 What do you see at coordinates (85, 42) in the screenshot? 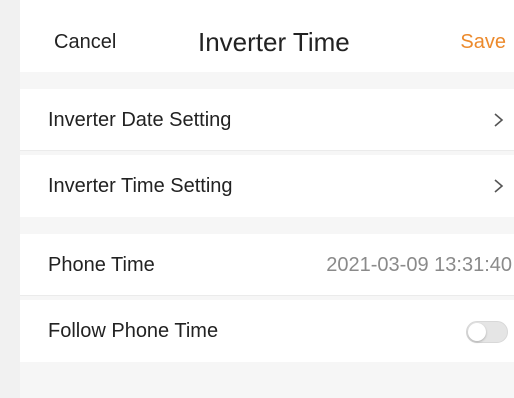
I see `cancel-button: Cancel` at bounding box center [85, 42].